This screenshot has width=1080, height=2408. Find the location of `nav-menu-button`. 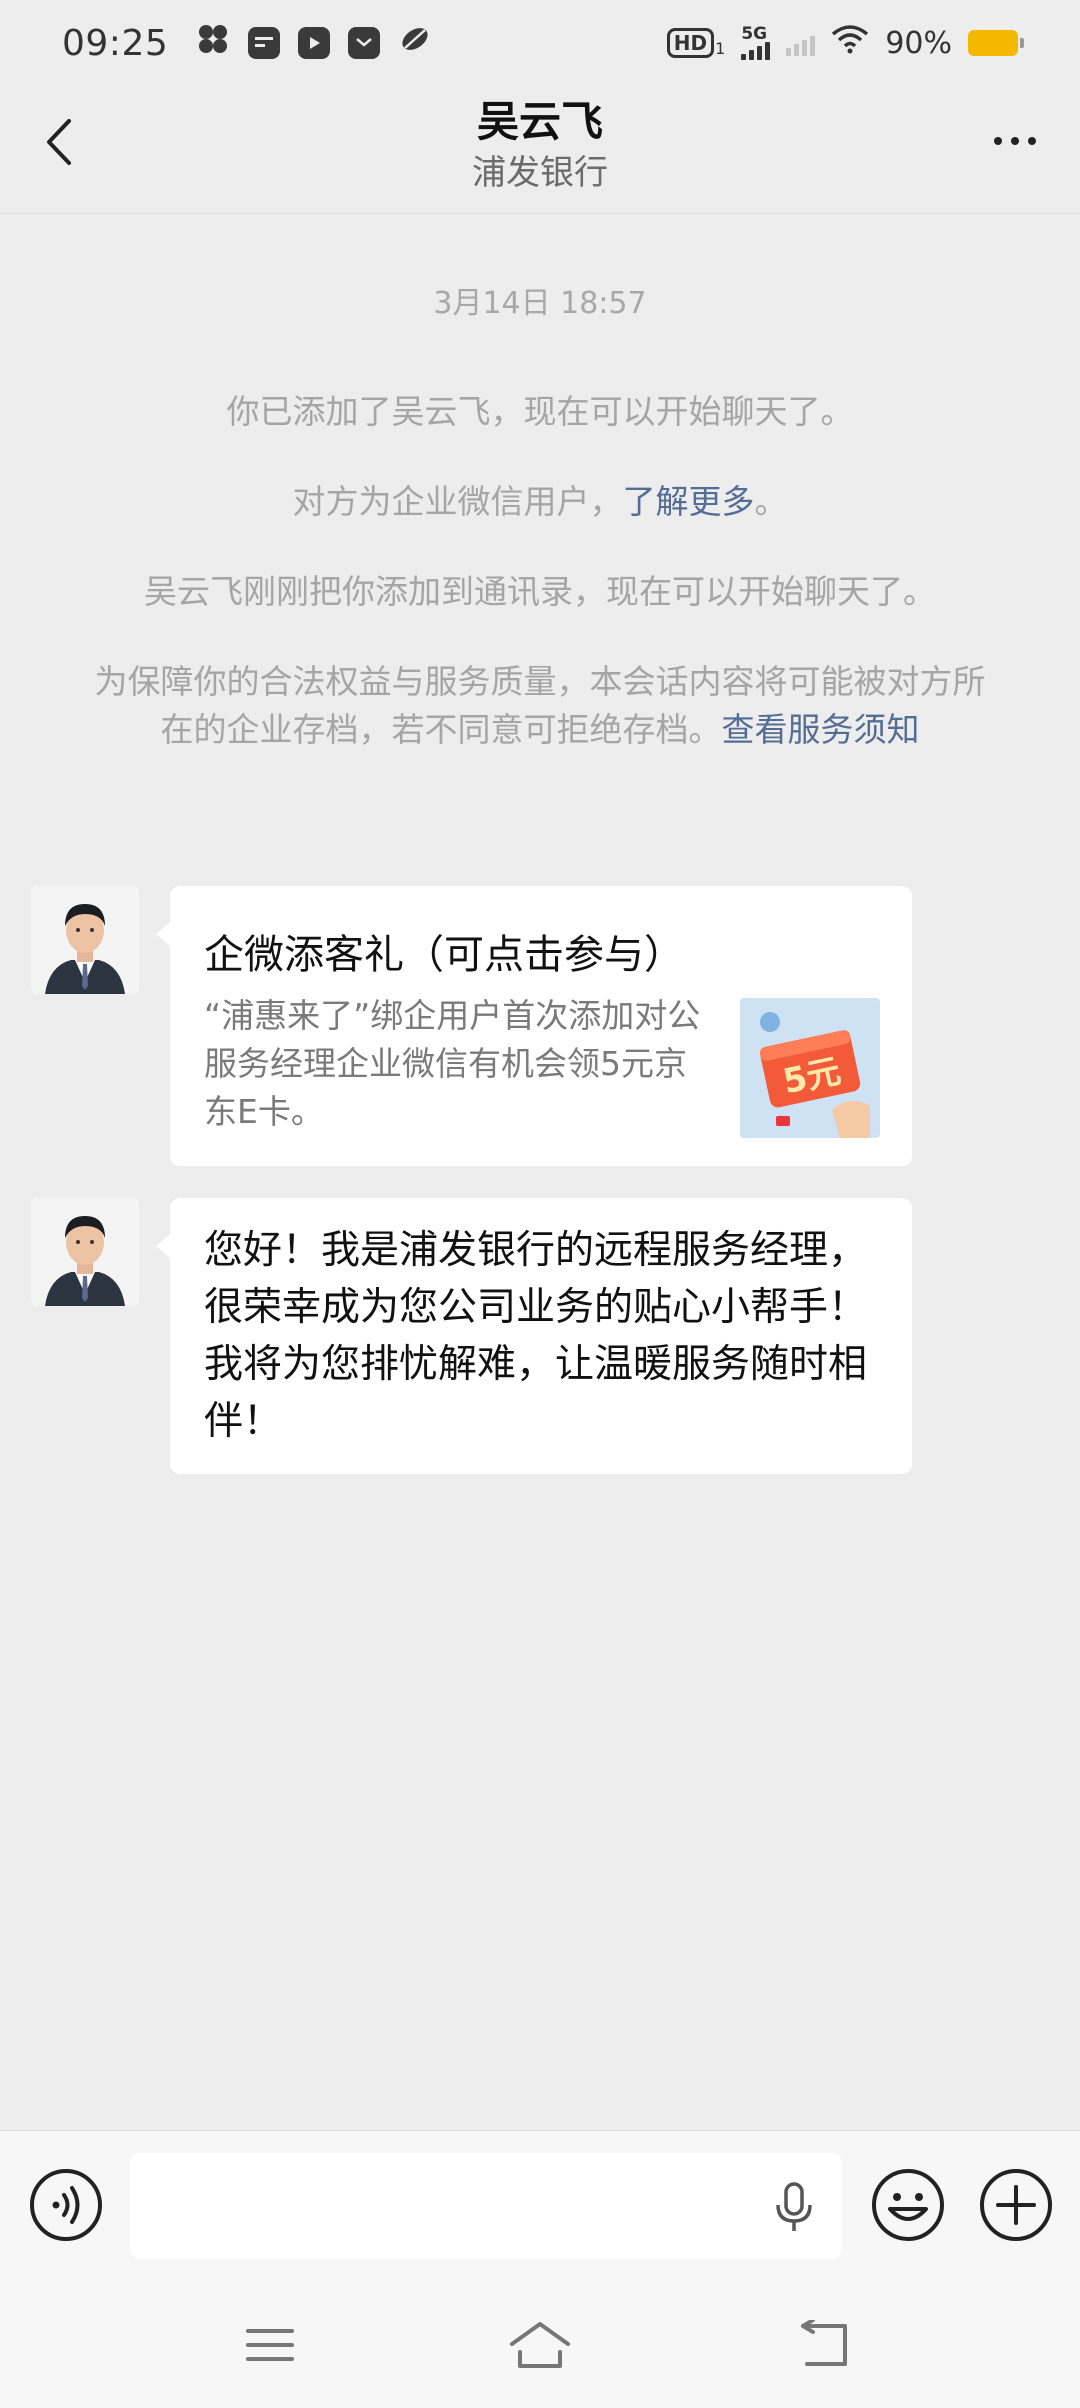

nav-menu-button is located at coordinates (270, 2345).